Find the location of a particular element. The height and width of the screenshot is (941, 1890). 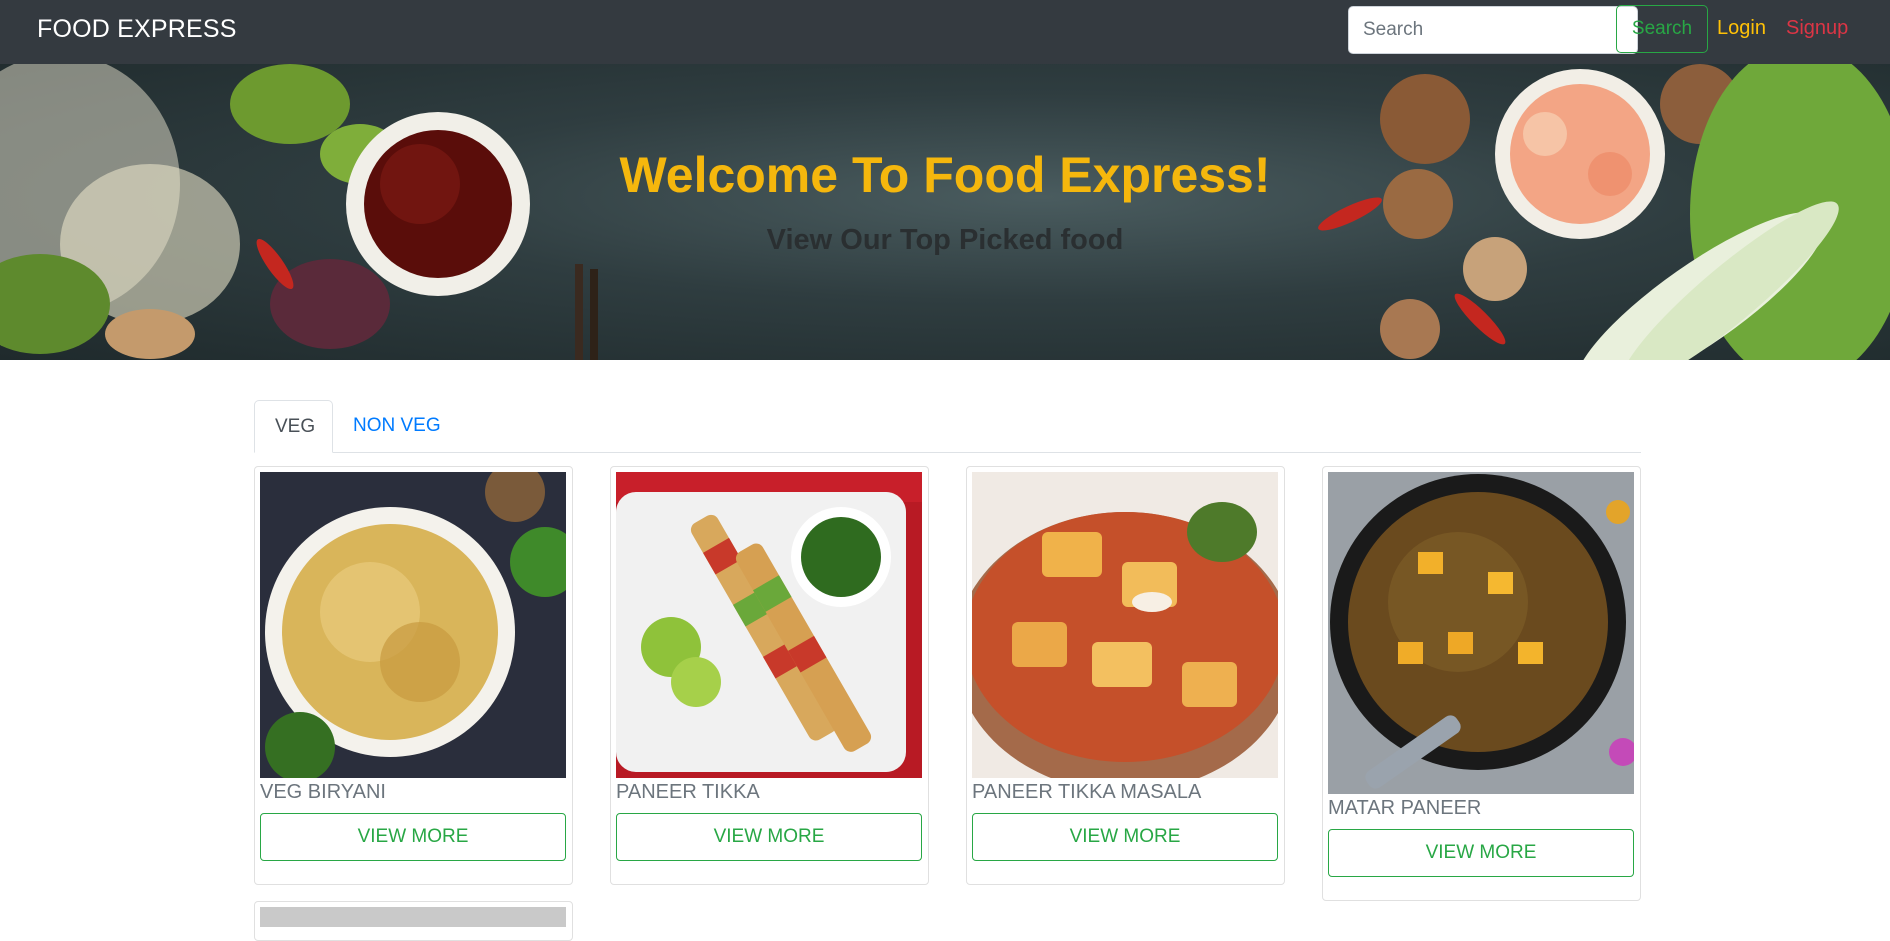

tab-non-veg: NON VEG is located at coordinates (397, 426).